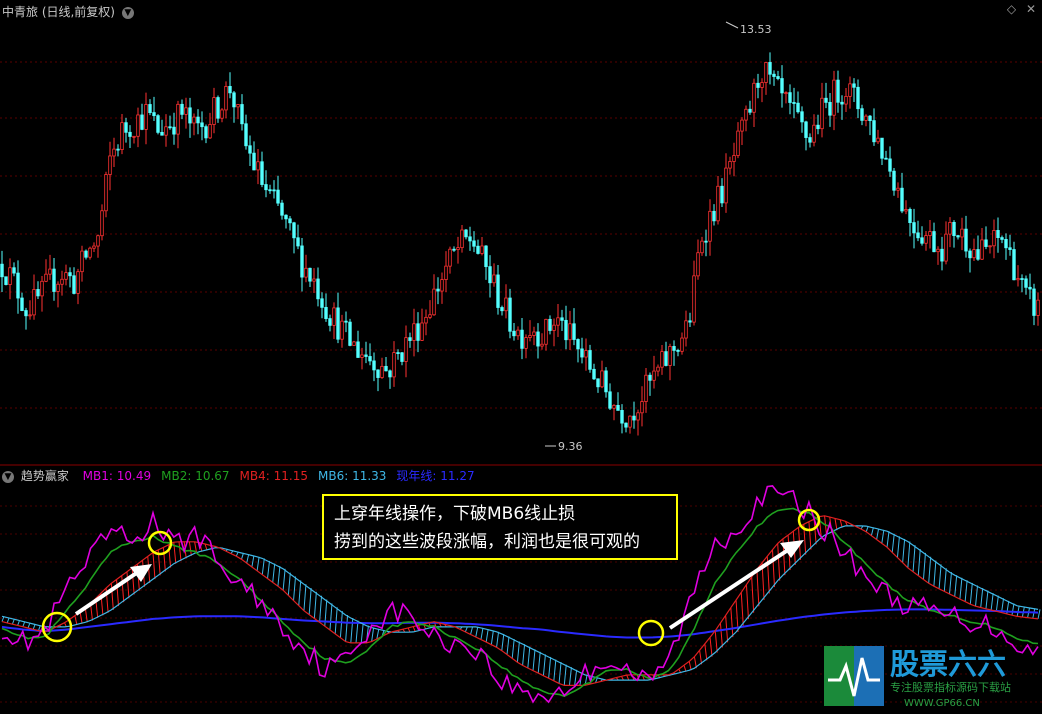  I want to click on close-icon: ✕, so click(1031, 9).